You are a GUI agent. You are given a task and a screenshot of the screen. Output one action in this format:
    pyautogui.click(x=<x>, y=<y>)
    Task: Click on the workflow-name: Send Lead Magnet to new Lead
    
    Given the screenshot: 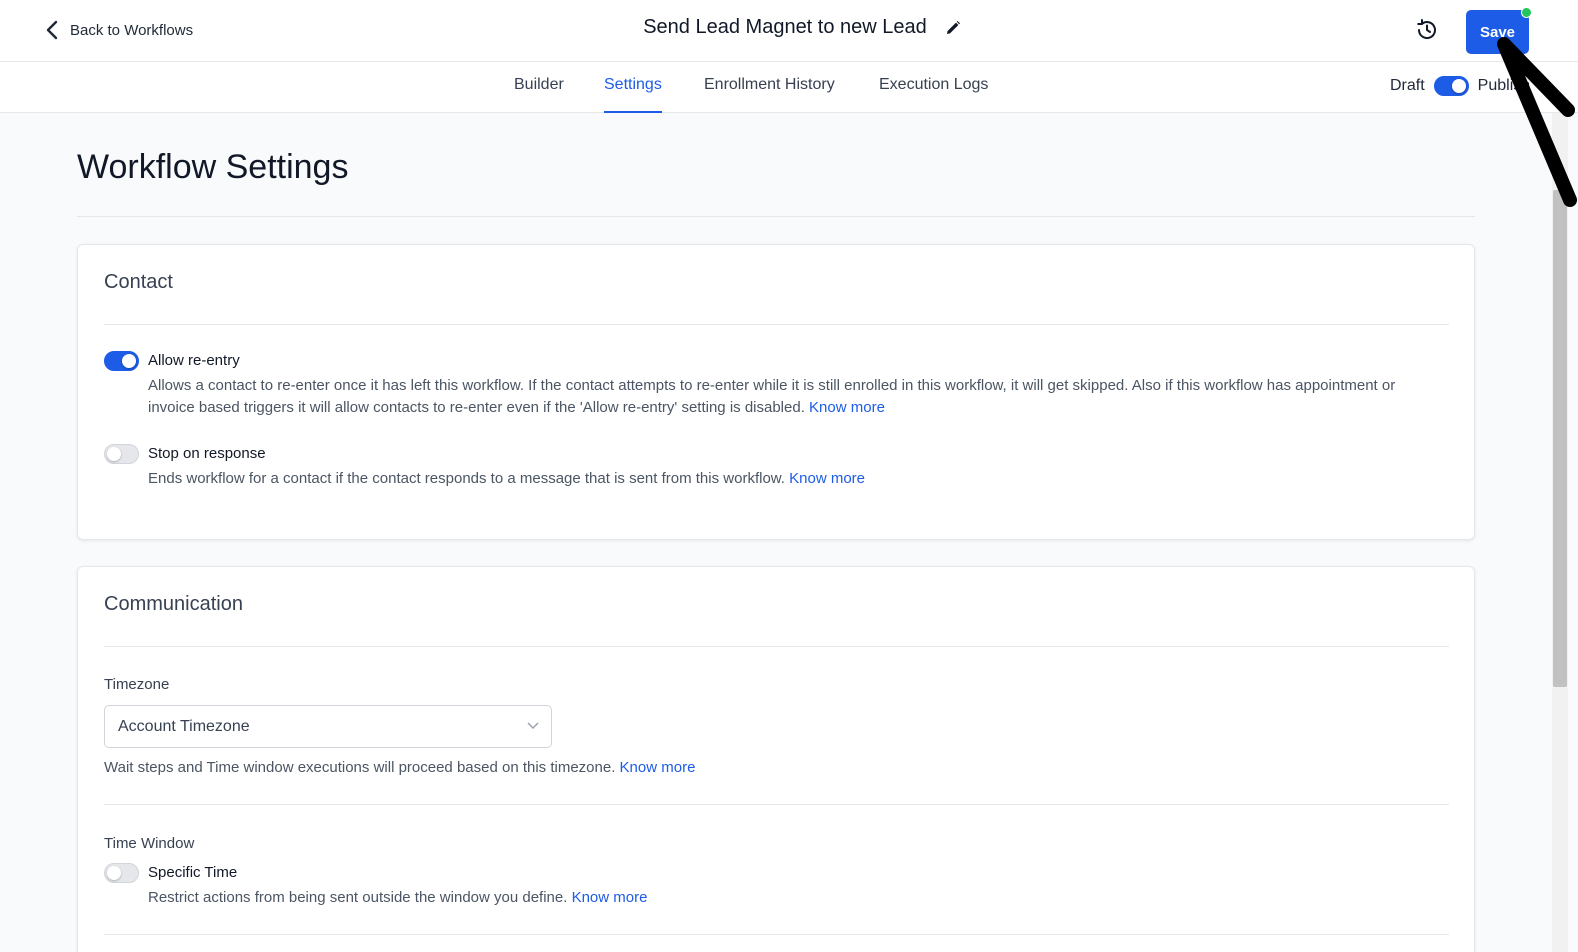 What is the action you would take?
    pyautogui.click(x=785, y=27)
    